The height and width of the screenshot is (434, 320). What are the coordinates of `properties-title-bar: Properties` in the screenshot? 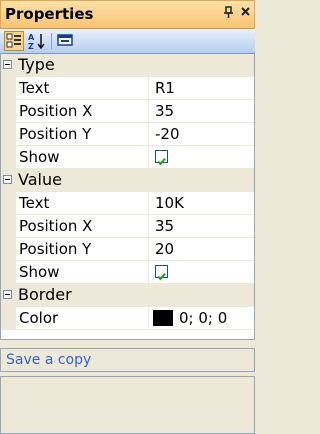 It's located at (127, 14).